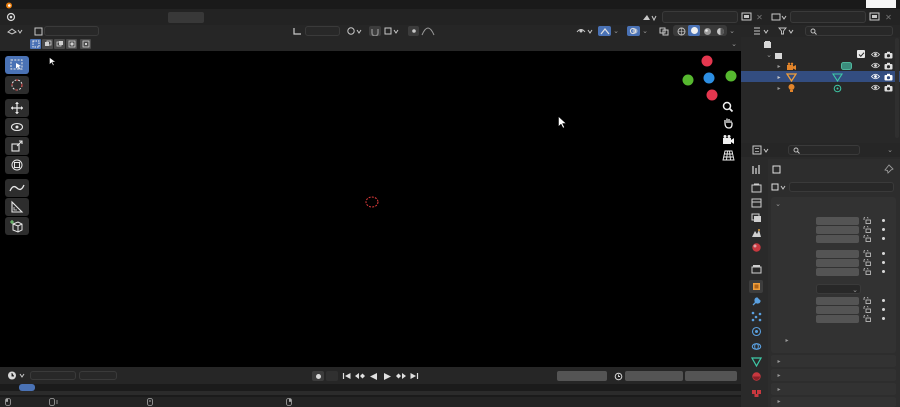 The height and width of the screenshot is (407, 900). What do you see at coordinates (428, 31) in the screenshot?
I see `falloff-icon` at bounding box center [428, 31].